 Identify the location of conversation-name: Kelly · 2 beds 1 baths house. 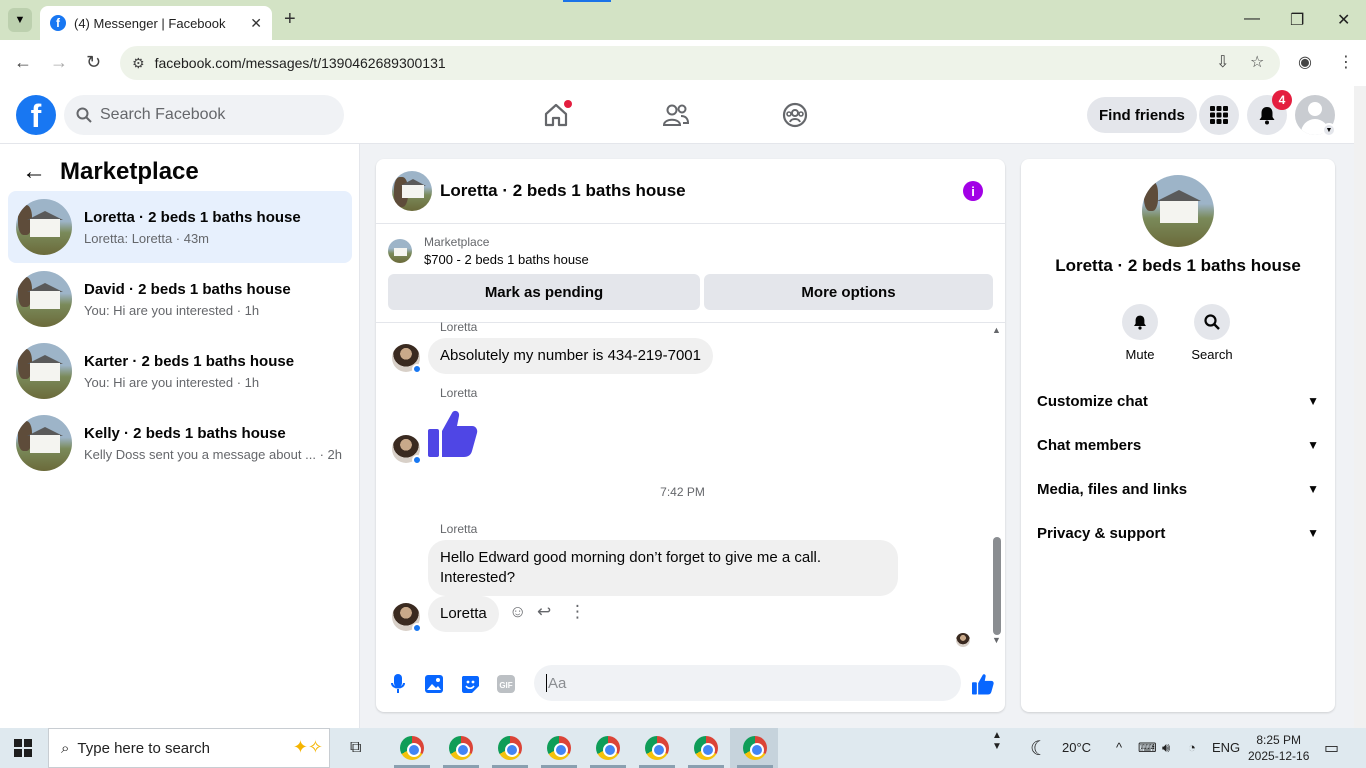
(185, 433).